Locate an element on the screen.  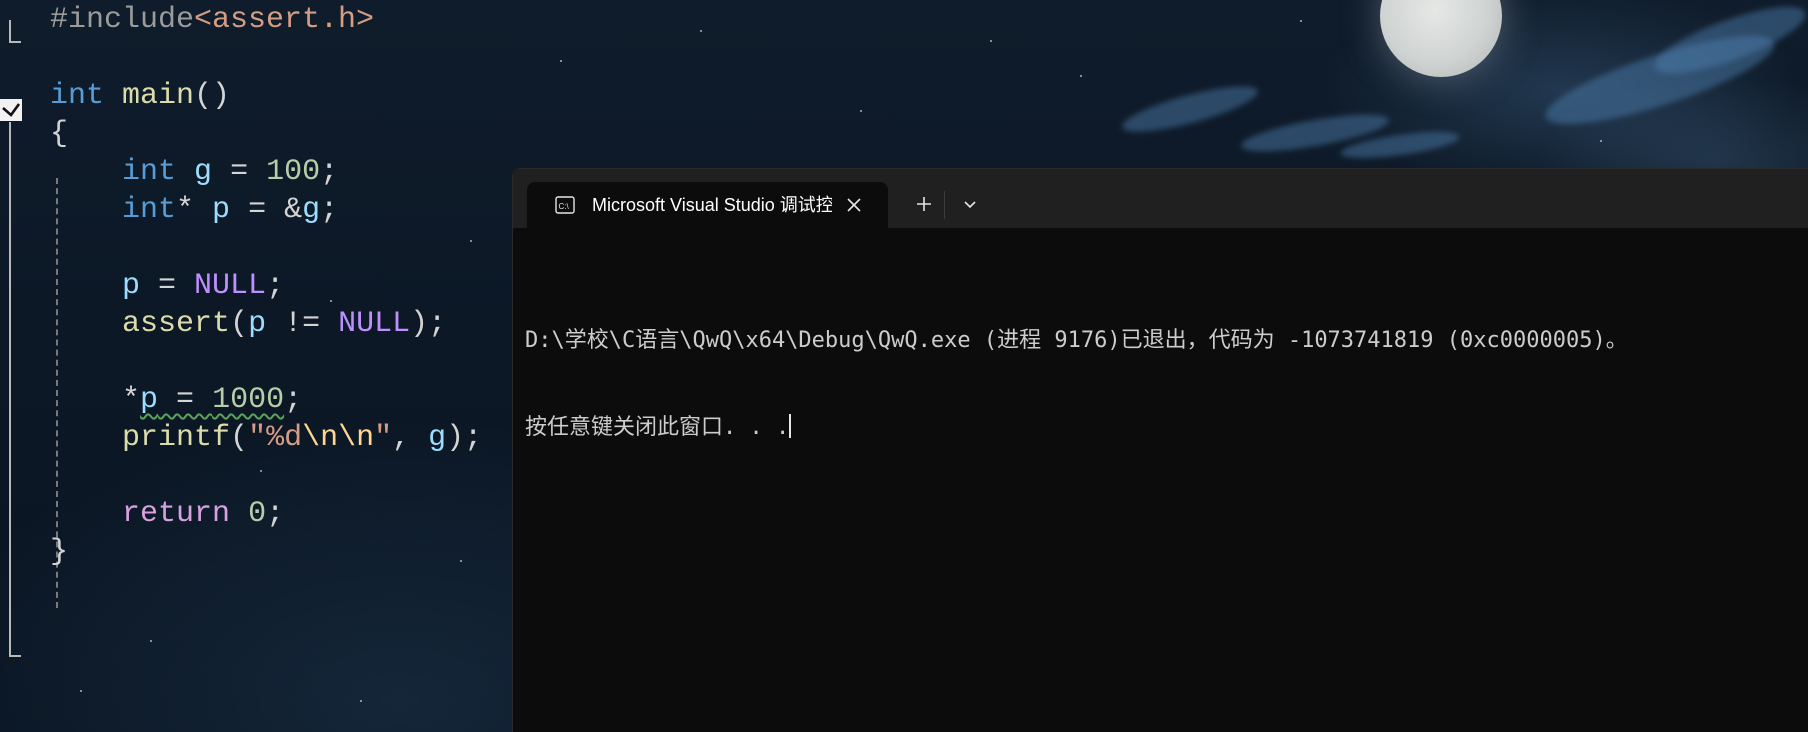
main-fold-guide-end is located at coordinates (15, 656).